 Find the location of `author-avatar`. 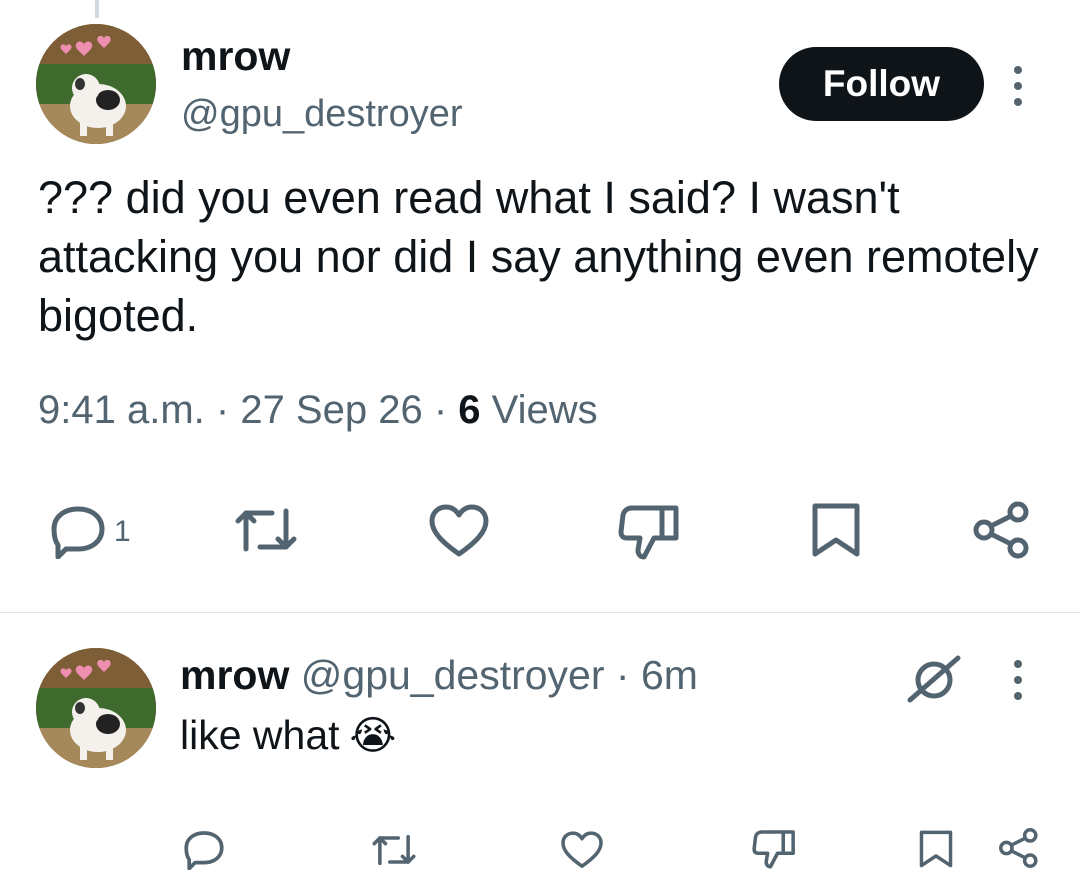

author-avatar is located at coordinates (96, 84).